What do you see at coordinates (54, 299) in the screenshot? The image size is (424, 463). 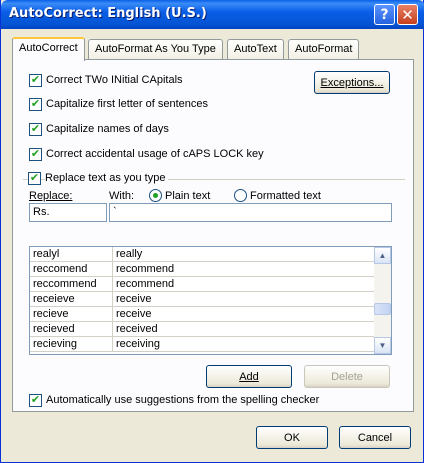 I see `entry-replace: receieve` at bounding box center [54, 299].